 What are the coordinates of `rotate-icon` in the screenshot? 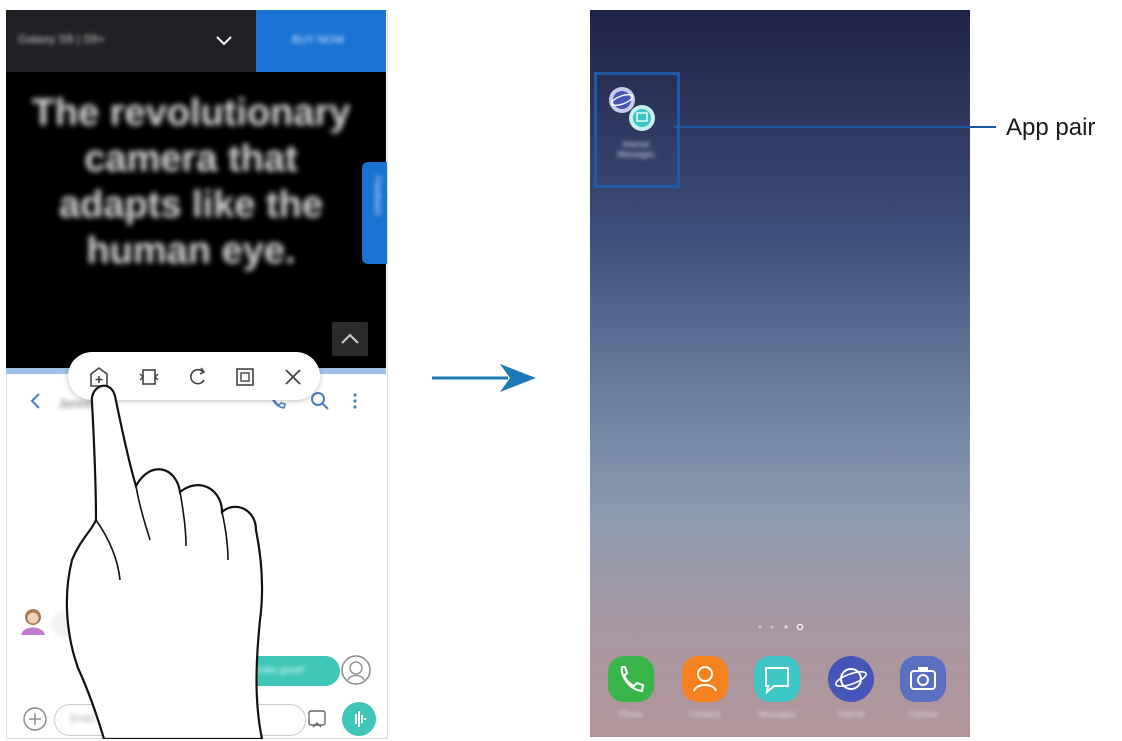 It's located at (197, 377).